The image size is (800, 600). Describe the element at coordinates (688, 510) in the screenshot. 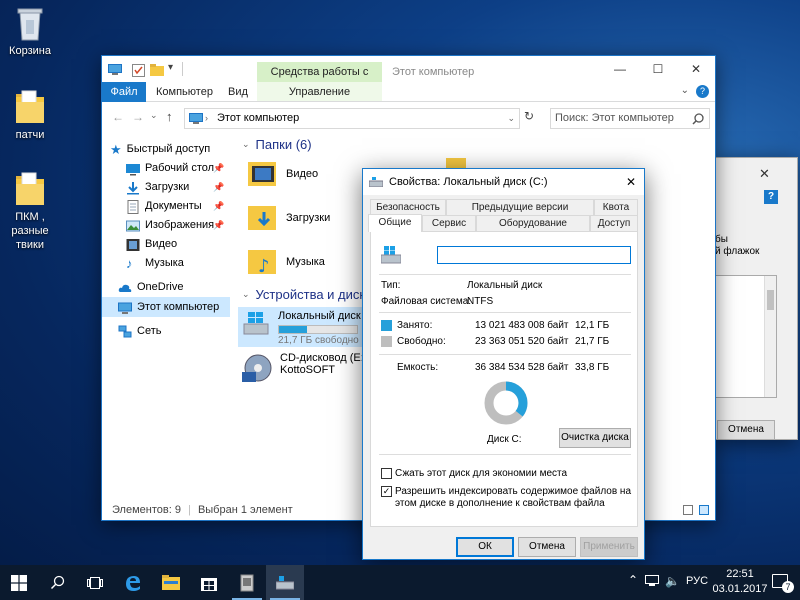

I see `details-view-icon` at that location.